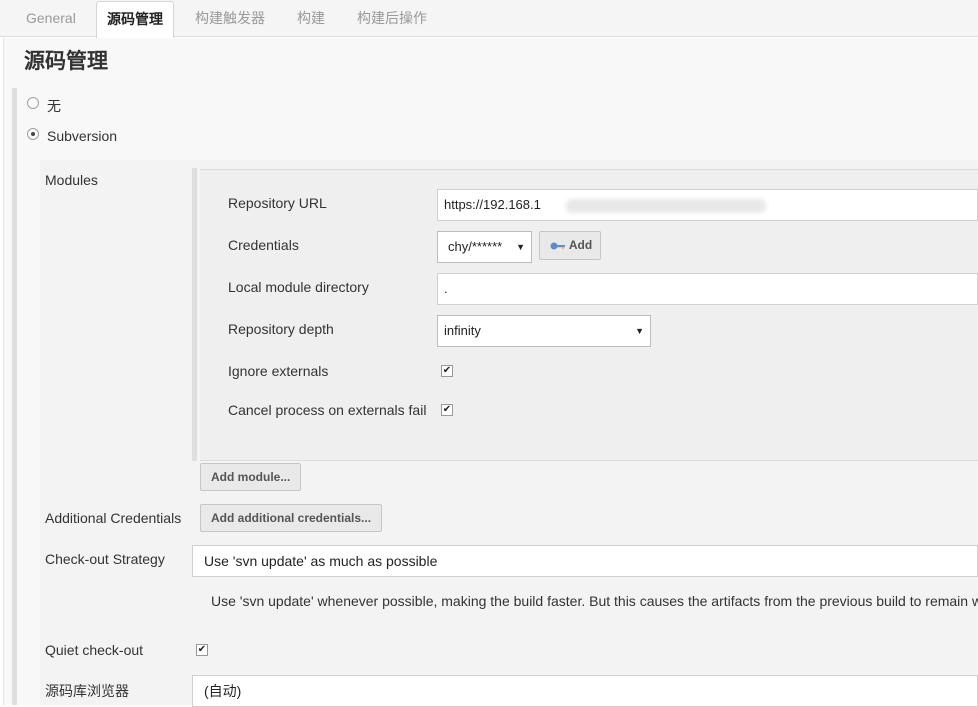 This screenshot has width=978, height=707. Describe the element at coordinates (230, 18) in the screenshot. I see `tab-build-triggers: 构建触发器` at that location.